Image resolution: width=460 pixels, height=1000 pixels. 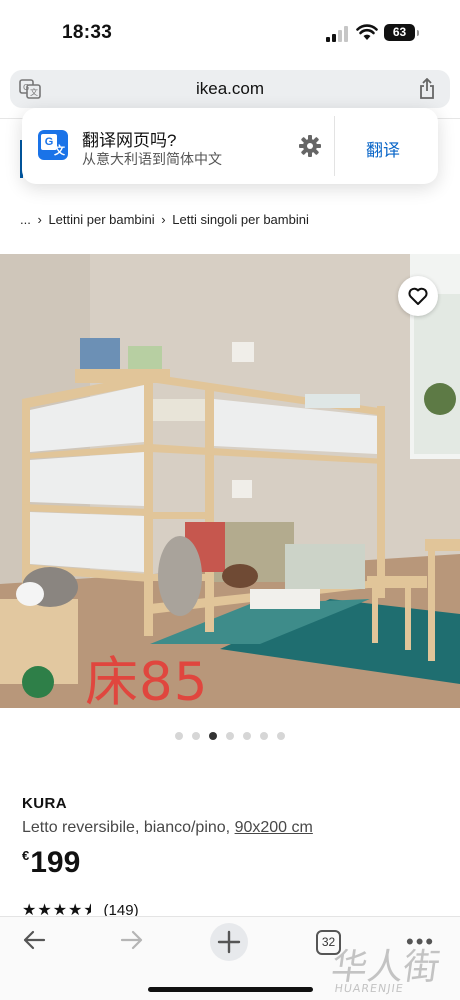 I want to click on wifi-icon, so click(x=367, y=32).